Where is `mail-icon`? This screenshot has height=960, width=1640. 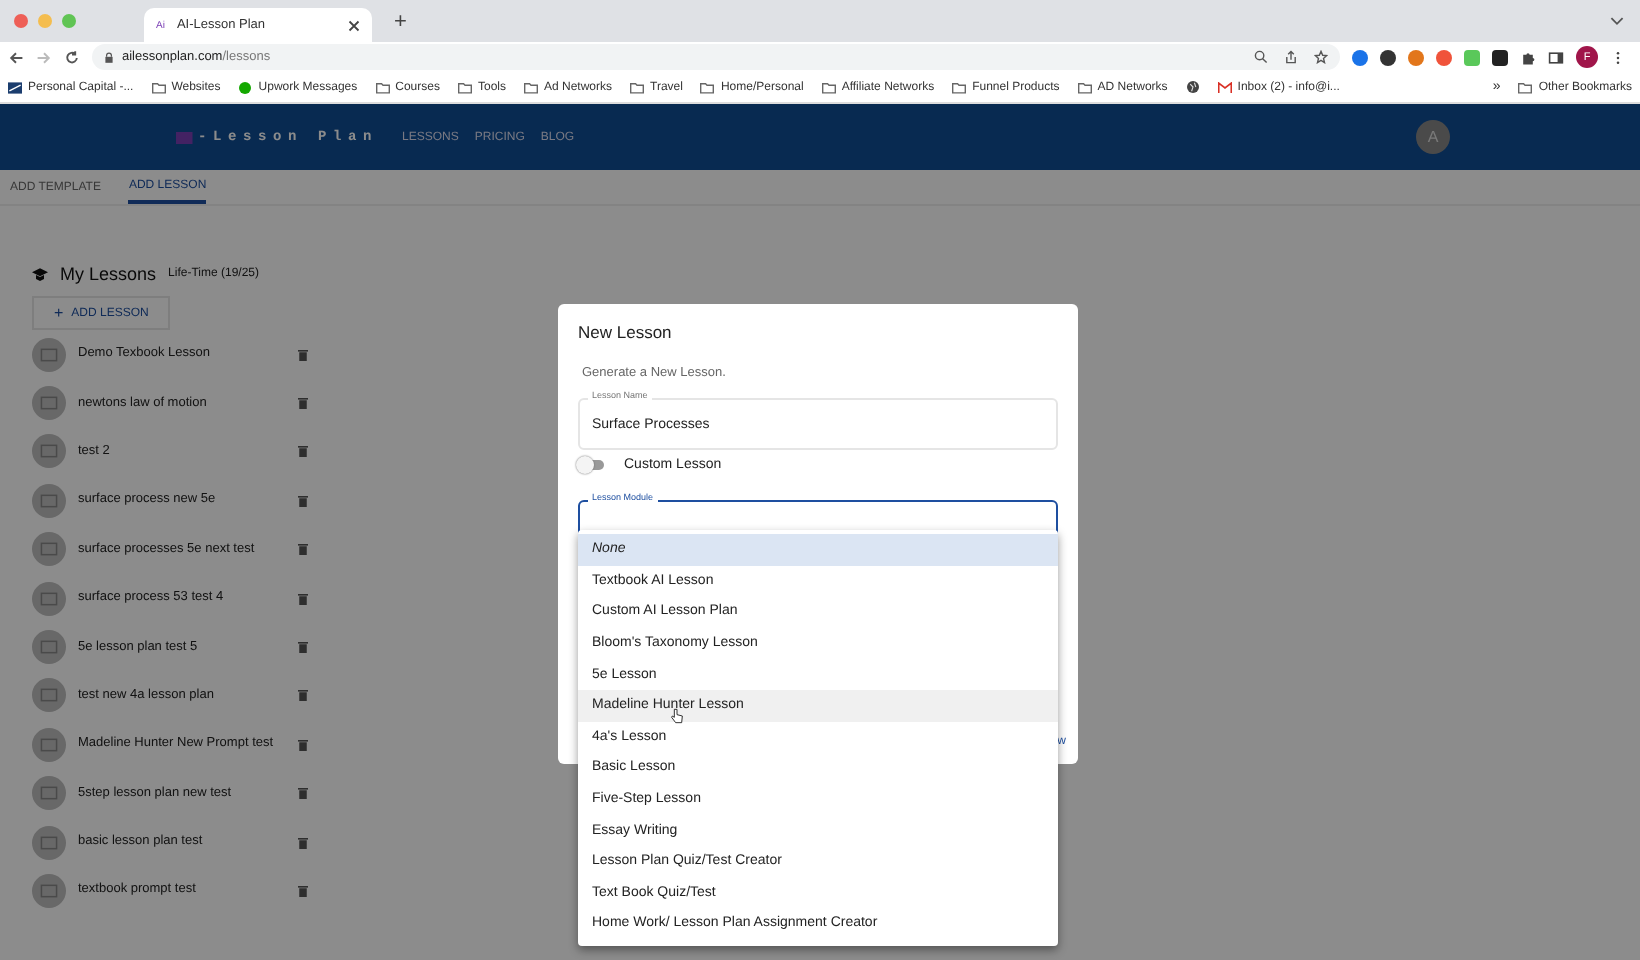 mail-icon is located at coordinates (1224, 87).